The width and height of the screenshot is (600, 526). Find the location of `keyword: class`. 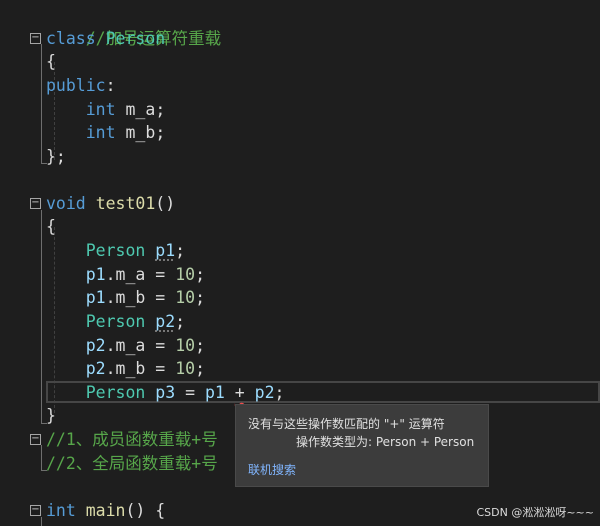

keyword: class is located at coordinates (71, 38).